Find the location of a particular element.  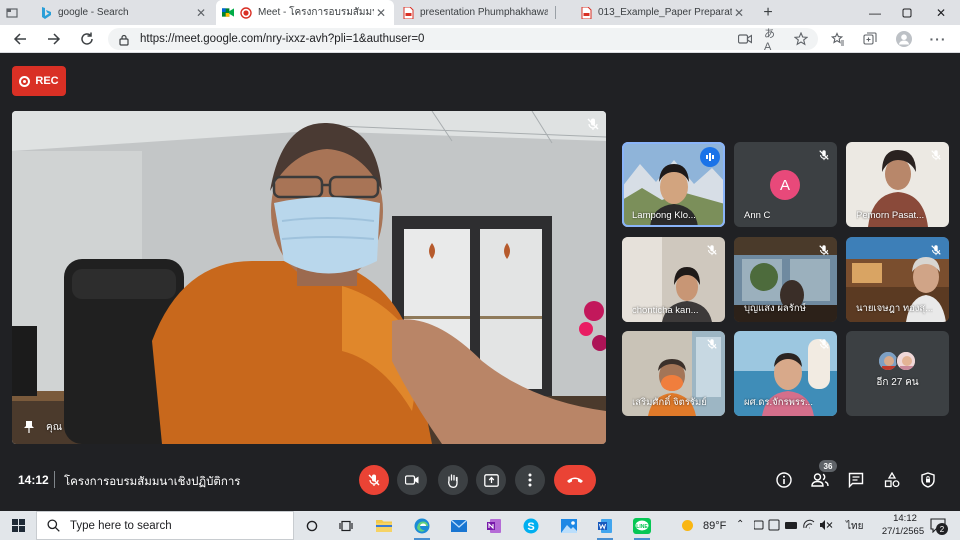

chevron-up-icon: ⌃ is located at coordinates (740, 524).